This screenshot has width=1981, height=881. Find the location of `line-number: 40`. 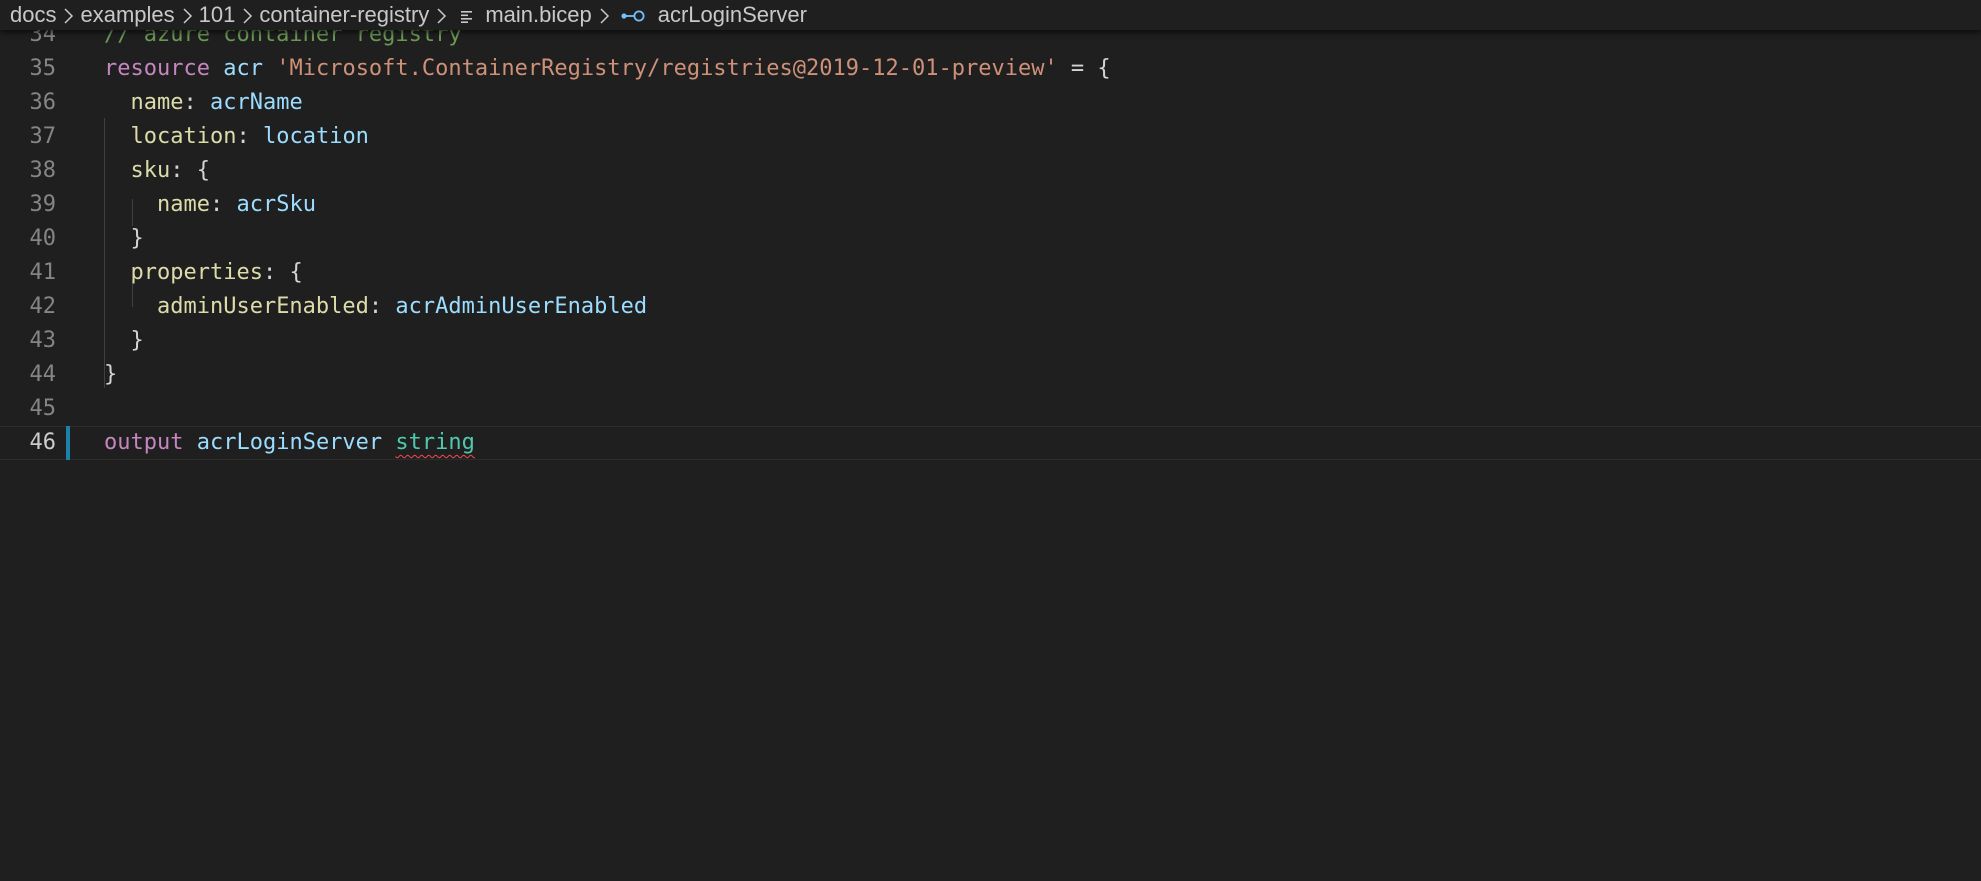

line-number: 40 is located at coordinates (43, 238).